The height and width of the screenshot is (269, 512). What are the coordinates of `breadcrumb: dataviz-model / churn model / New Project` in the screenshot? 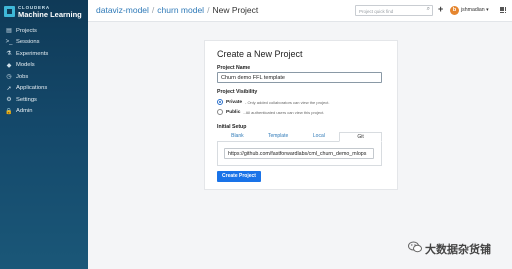 It's located at (177, 10).